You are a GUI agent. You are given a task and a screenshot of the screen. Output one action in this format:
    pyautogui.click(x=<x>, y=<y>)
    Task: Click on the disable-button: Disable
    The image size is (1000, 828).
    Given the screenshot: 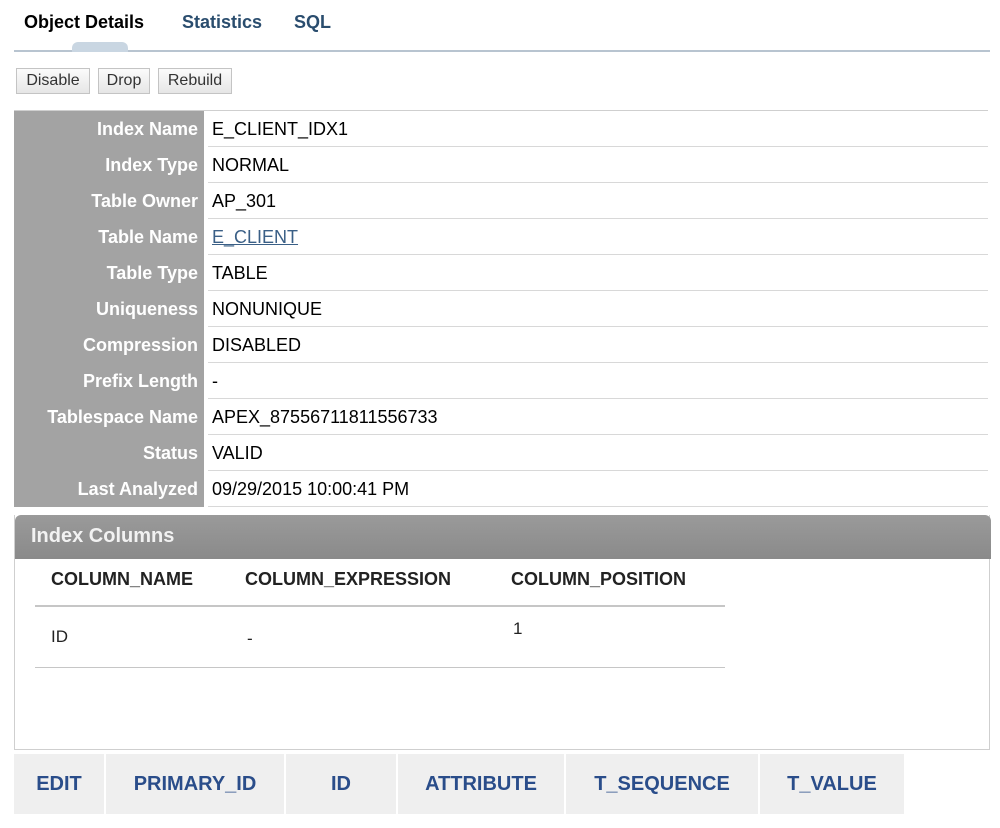 What is the action you would take?
    pyautogui.click(x=53, y=81)
    